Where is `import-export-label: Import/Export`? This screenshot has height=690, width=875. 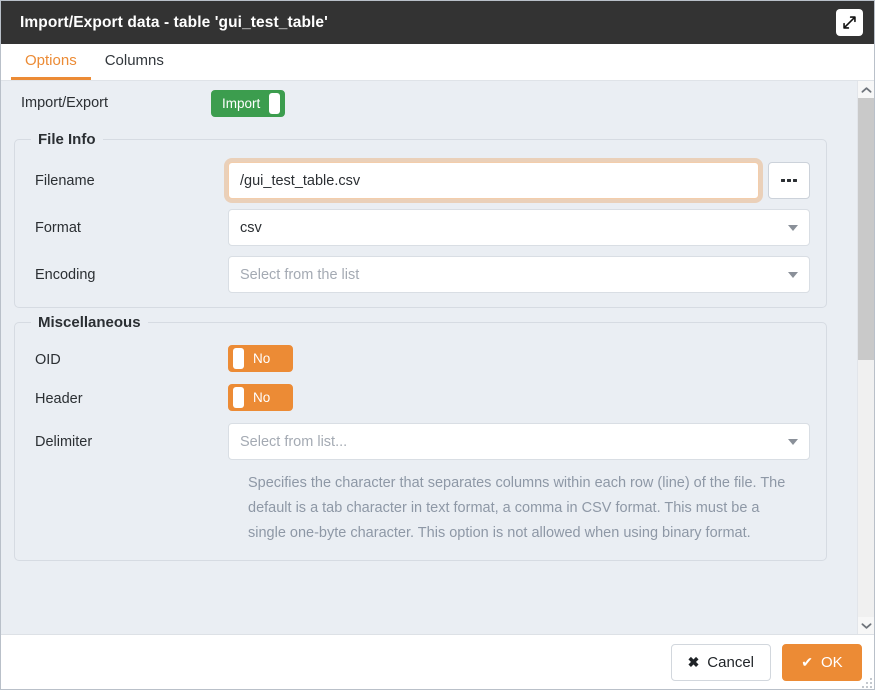
import-export-label: Import/Export is located at coordinates (65, 103).